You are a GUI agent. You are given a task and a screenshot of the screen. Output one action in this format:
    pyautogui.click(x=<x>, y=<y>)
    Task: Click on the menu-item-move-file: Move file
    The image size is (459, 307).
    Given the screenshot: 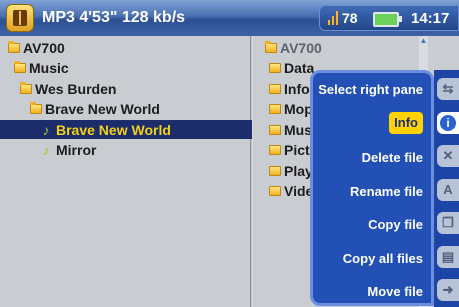 What is the action you would take?
    pyautogui.click(x=395, y=292)
    